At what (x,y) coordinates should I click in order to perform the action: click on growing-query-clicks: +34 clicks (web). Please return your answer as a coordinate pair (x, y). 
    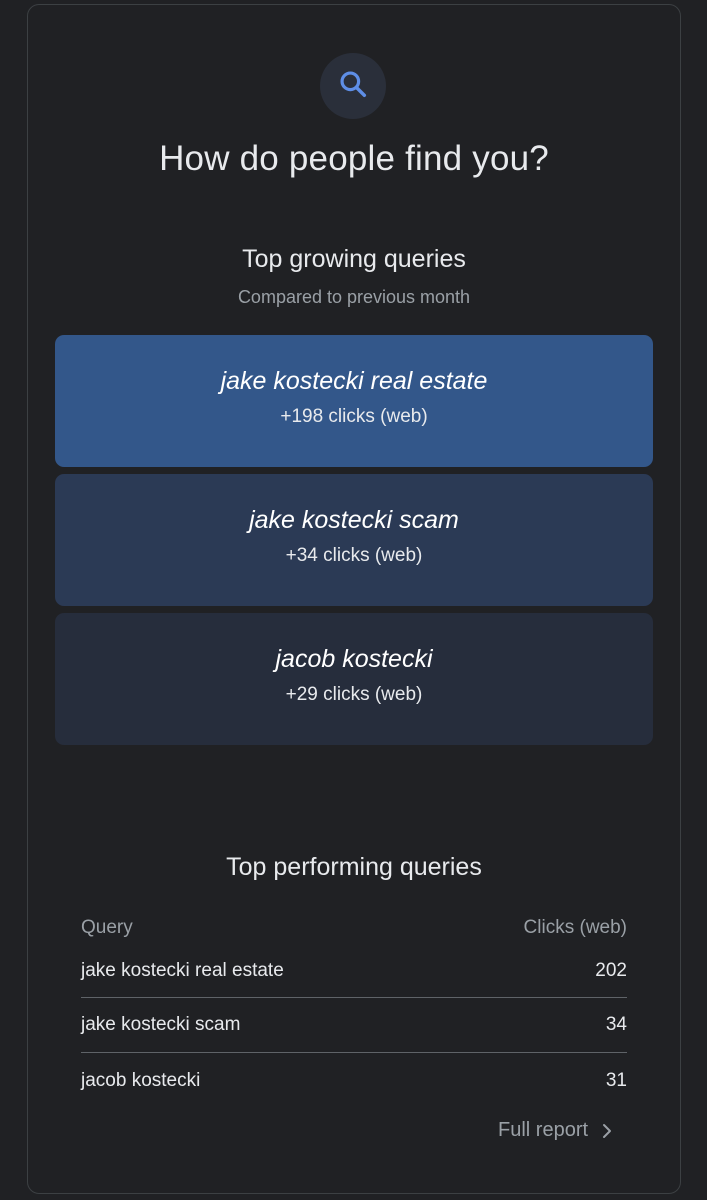
    Looking at the image, I should click on (354, 555).